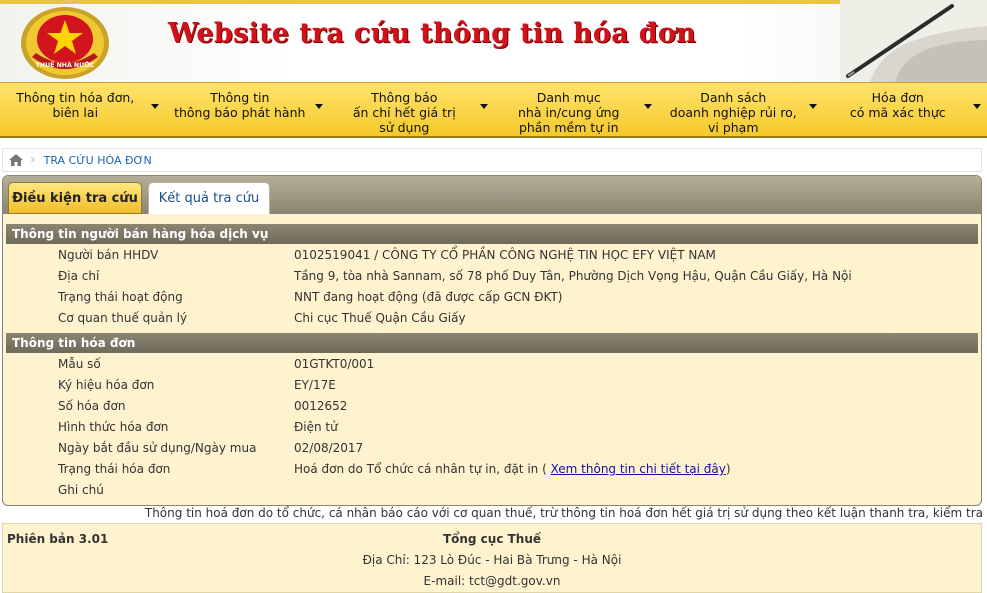 The image size is (987, 593). Describe the element at coordinates (492, 385) in the screenshot. I see `invoice-row: Ký hiệu hóa đơn EY/17E` at that location.